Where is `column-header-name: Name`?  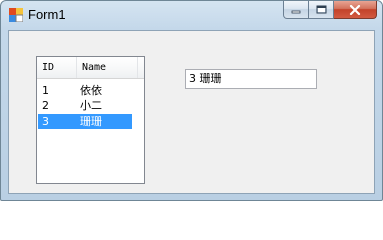 column-header-name: Name is located at coordinates (107, 67).